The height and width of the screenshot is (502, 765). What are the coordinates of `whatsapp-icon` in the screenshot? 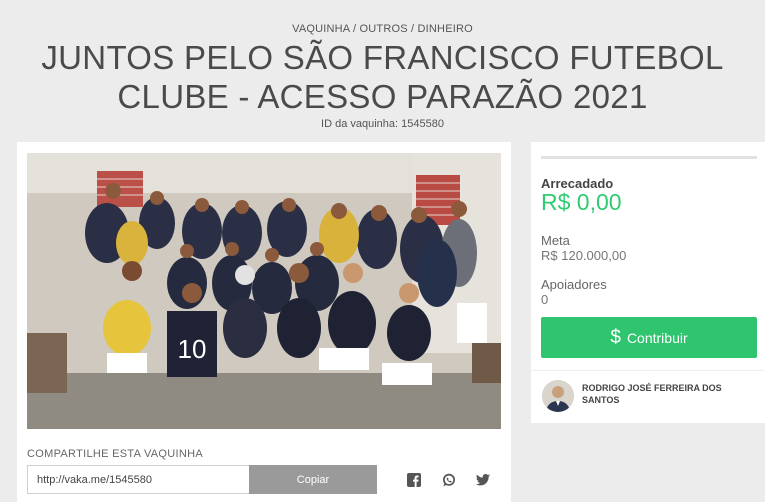 It's located at (449, 480).